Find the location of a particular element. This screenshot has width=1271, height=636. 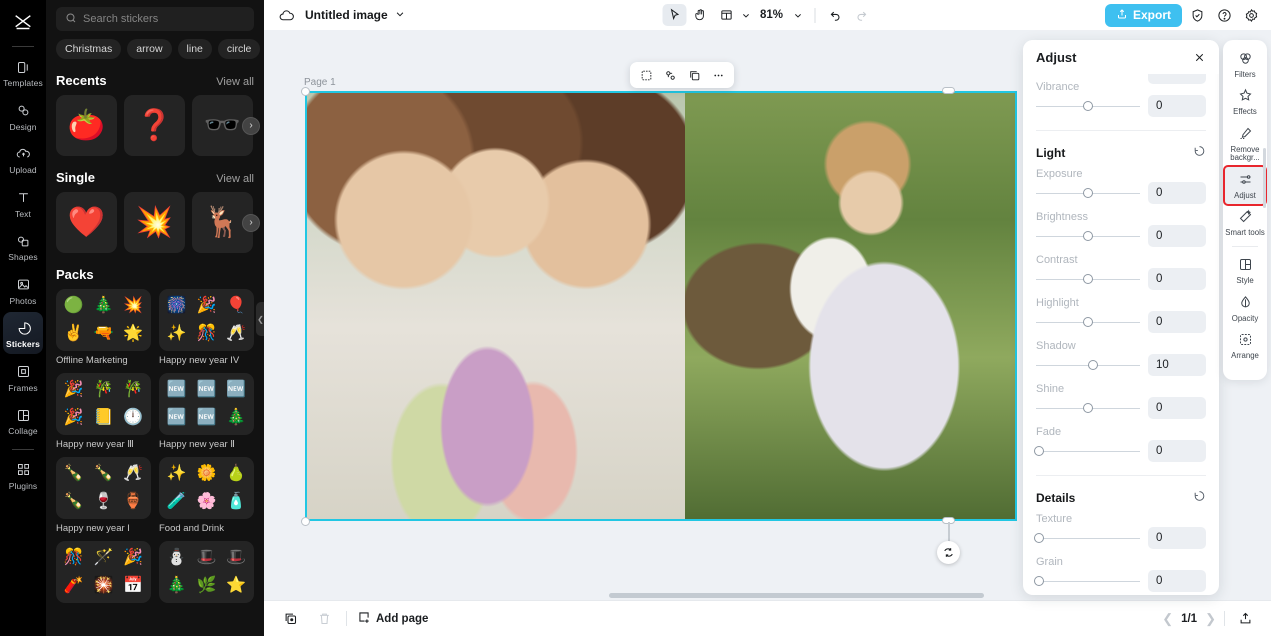

tag-arrow: arrow is located at coordinates (149, 49).